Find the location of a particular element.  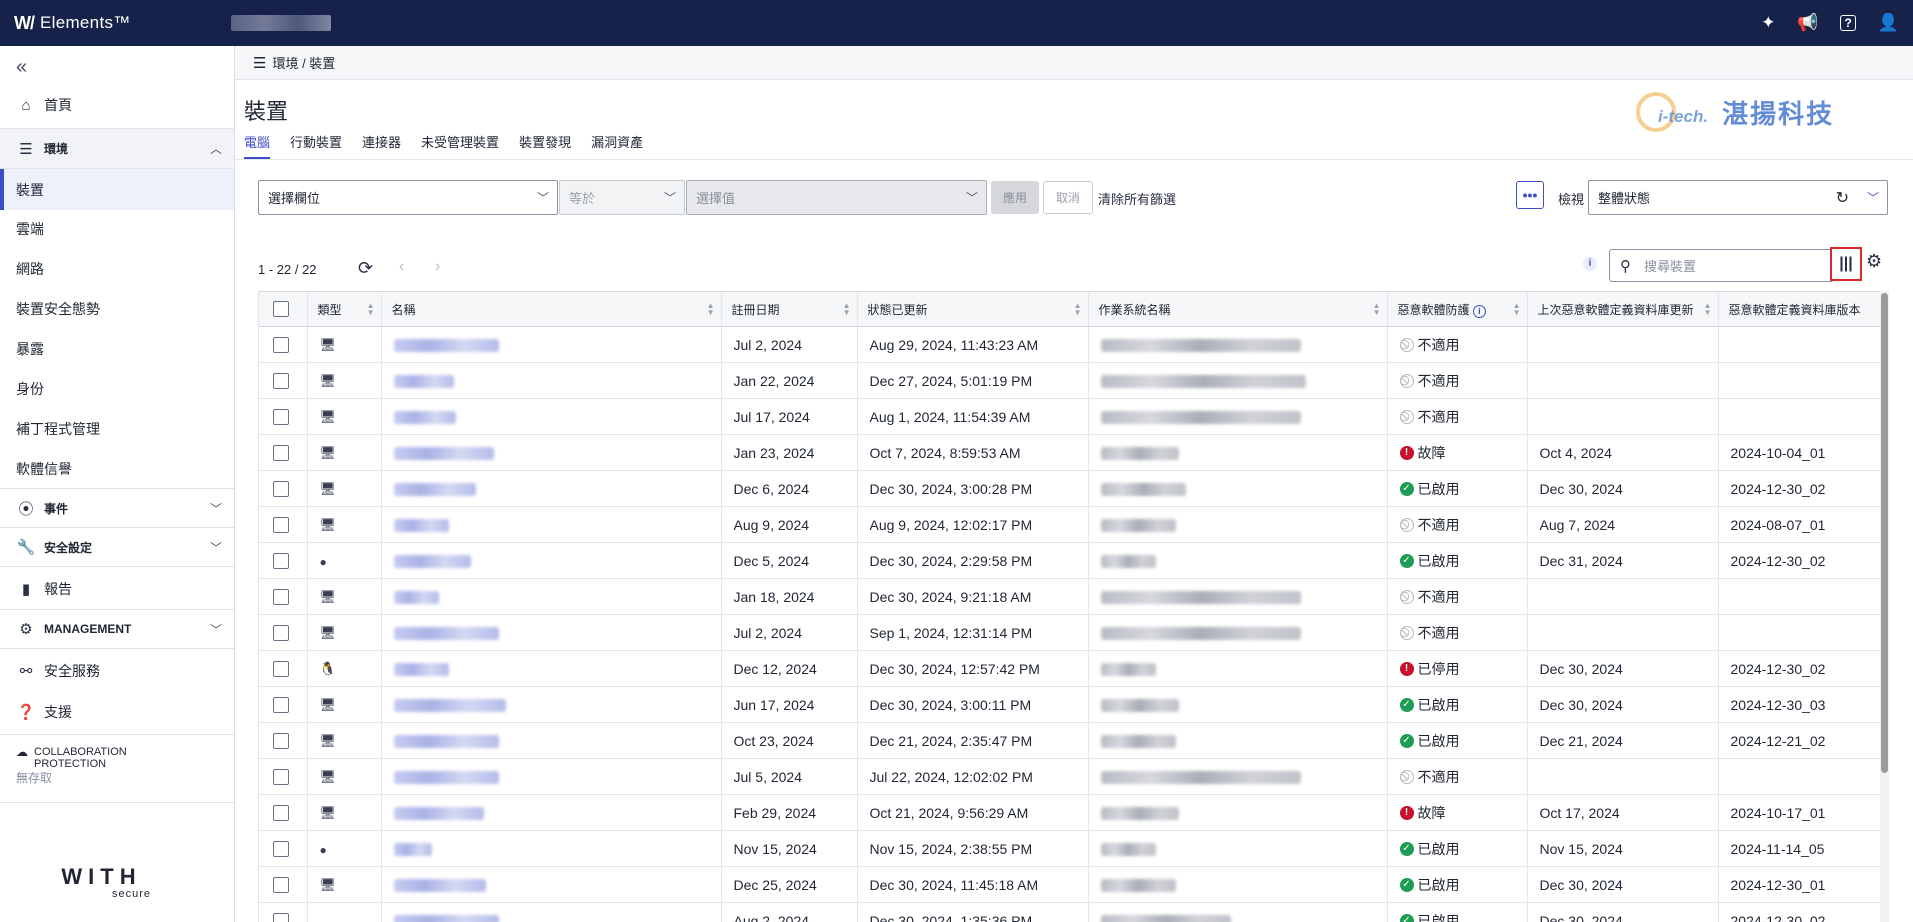

tab-unmanaged-devices: 未受管理裝置 is located at coordinates (460, 145).